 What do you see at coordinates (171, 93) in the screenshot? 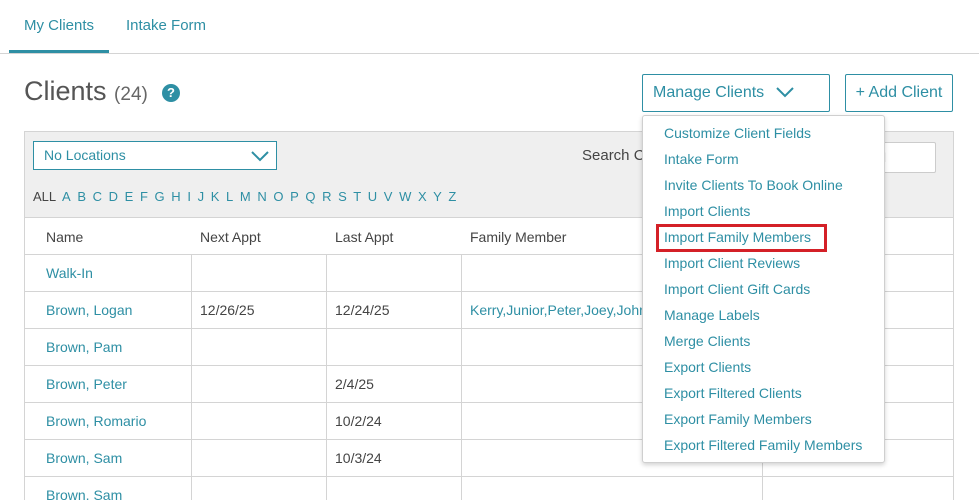
I see `help-icon: ?` at bounding box center [171, 93].